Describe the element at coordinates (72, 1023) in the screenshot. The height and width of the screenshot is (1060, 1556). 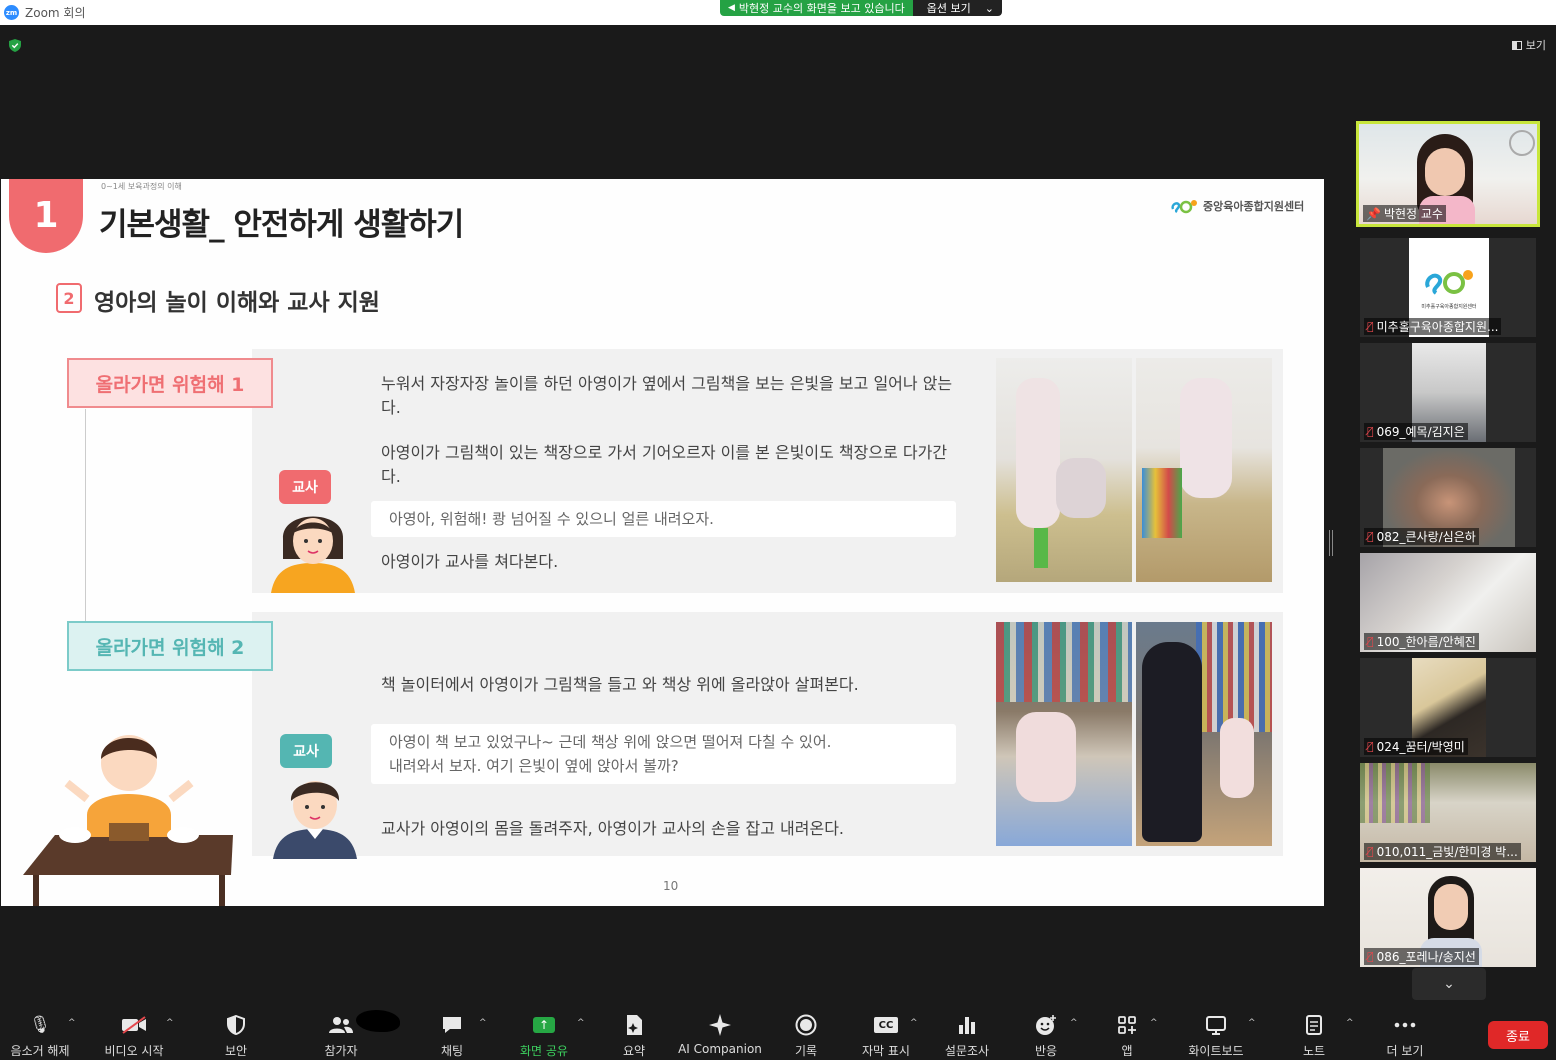
I see `audio-options-caret: ^` at that location.